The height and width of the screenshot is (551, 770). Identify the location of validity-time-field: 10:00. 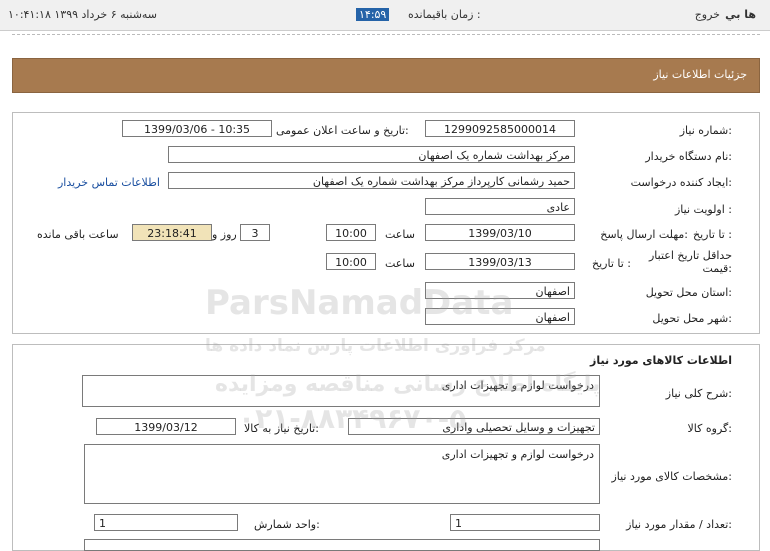
(351, 261).